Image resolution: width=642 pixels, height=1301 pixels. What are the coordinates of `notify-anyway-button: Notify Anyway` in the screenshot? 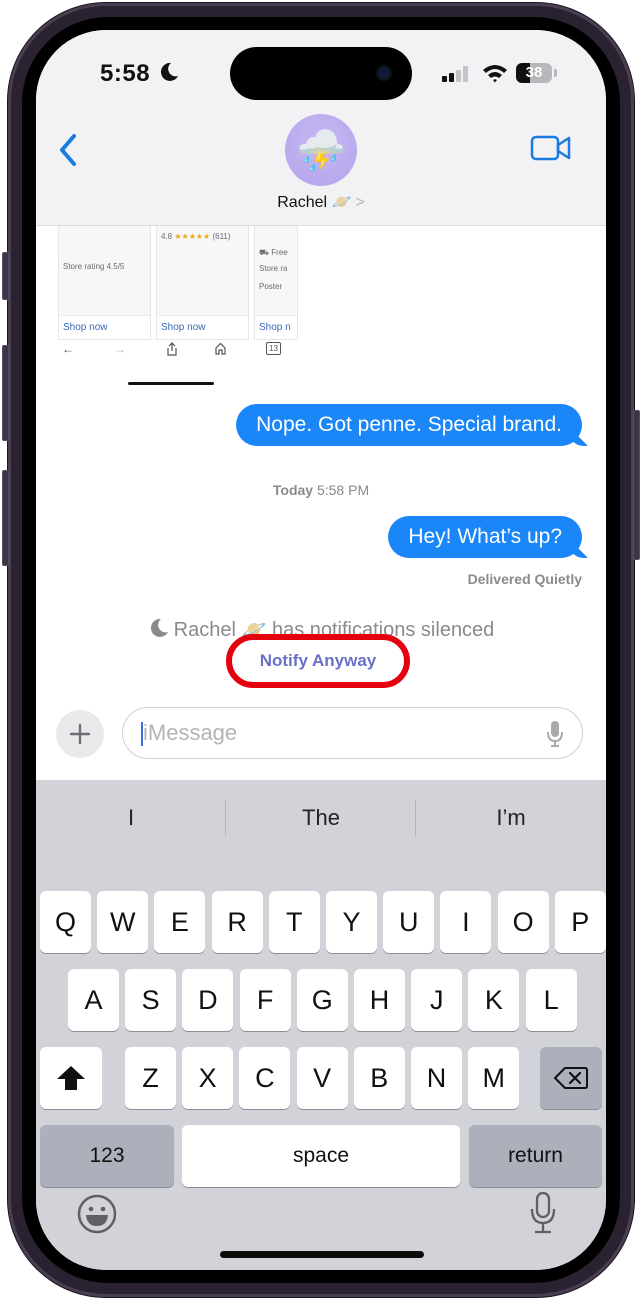 It's located at (318, 661).